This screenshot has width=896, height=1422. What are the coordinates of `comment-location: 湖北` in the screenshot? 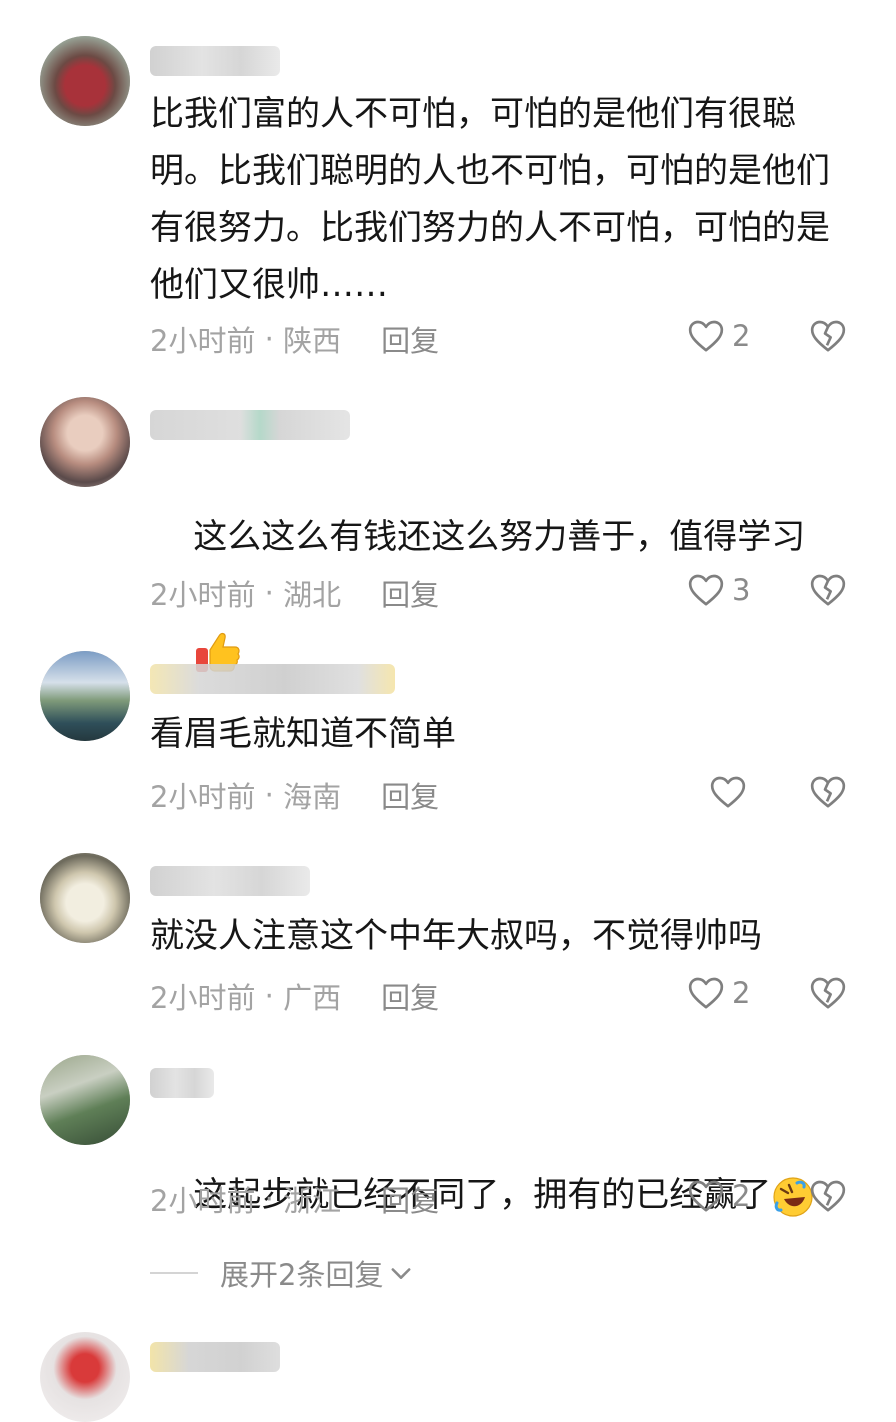 It's located at (312, 595).